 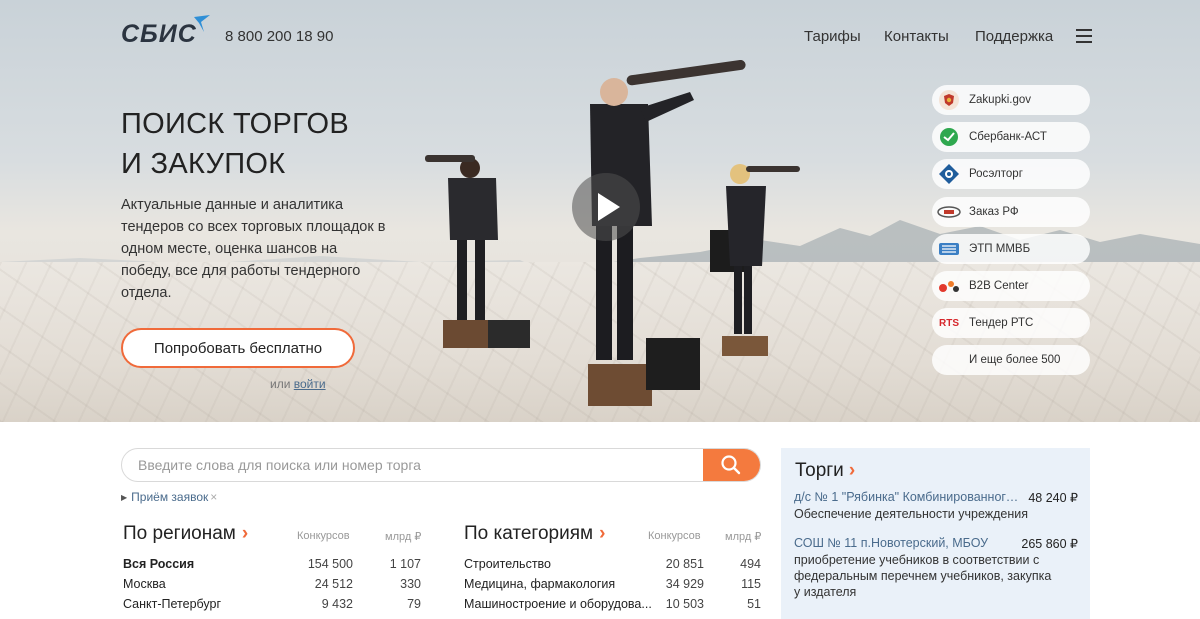 What do you see at coordinates (529, 533) in the screenshot?
I see `categories-title-label: По категориям` at bounding box center [529, 533].